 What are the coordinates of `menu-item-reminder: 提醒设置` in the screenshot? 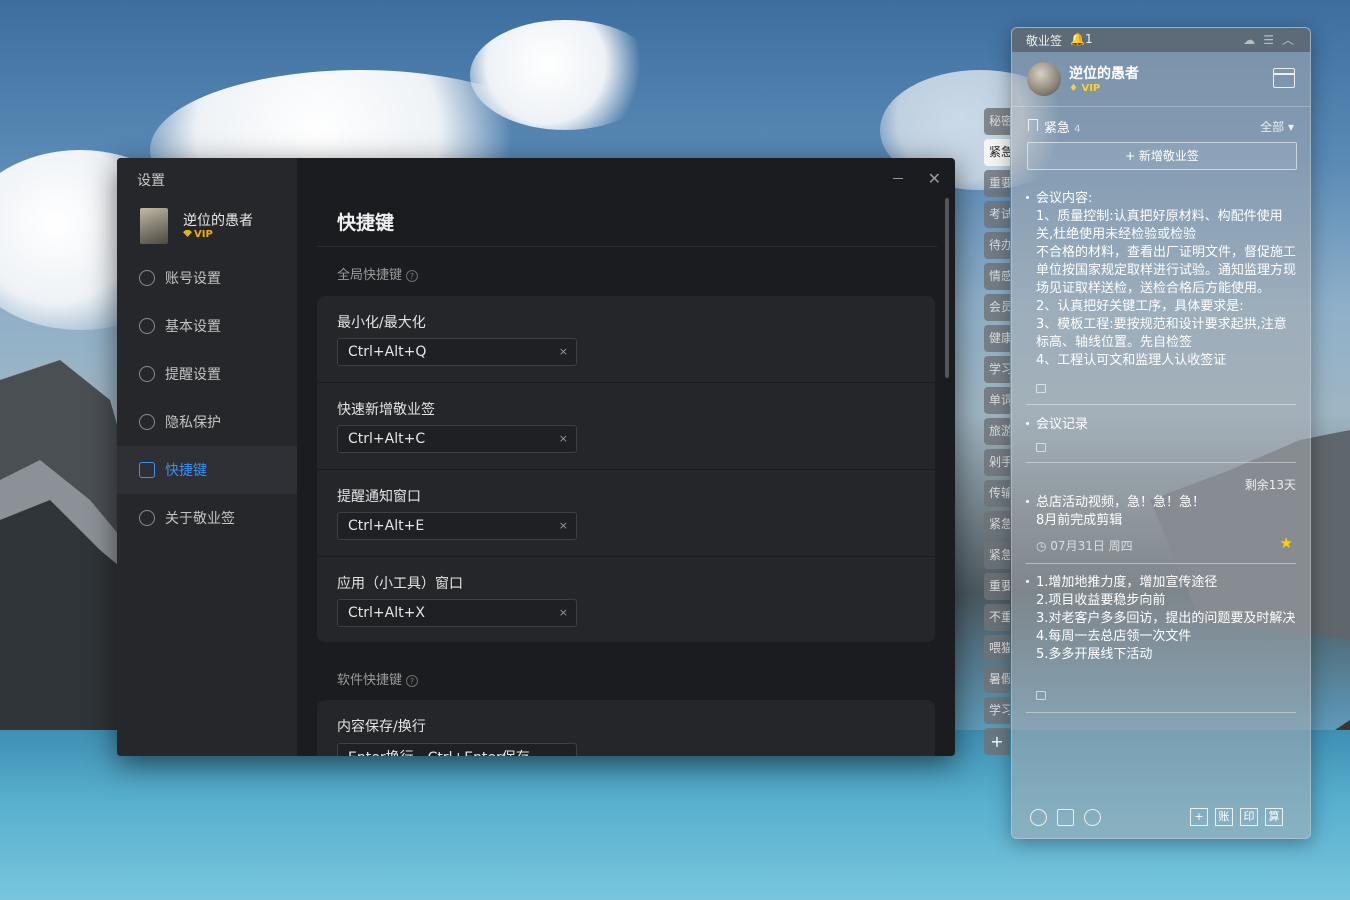 It's located at (207, 374).